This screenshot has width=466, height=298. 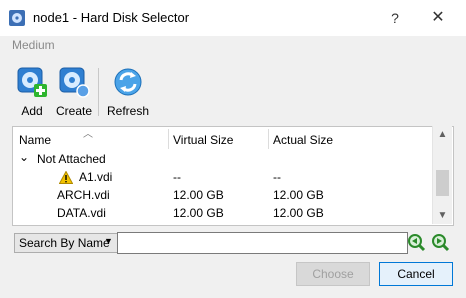 What do you see at coordinates (440, 242) in the screenshot?
I see `search-next-icon` at bounding box center [440, 242].